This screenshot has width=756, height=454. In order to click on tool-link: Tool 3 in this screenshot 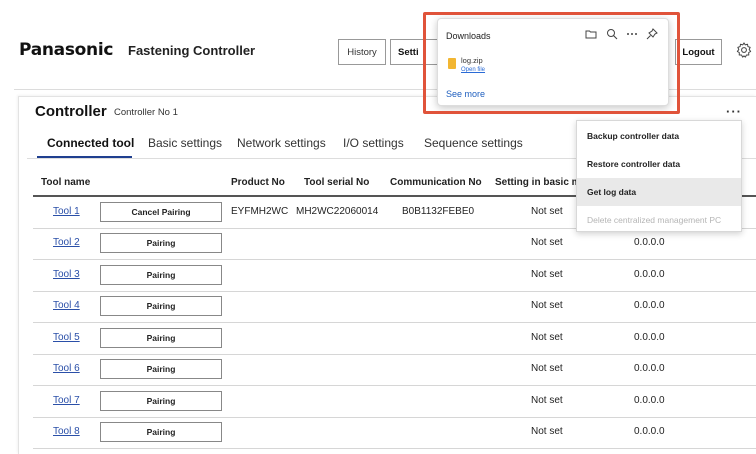, I will do `click(66, 274)`.